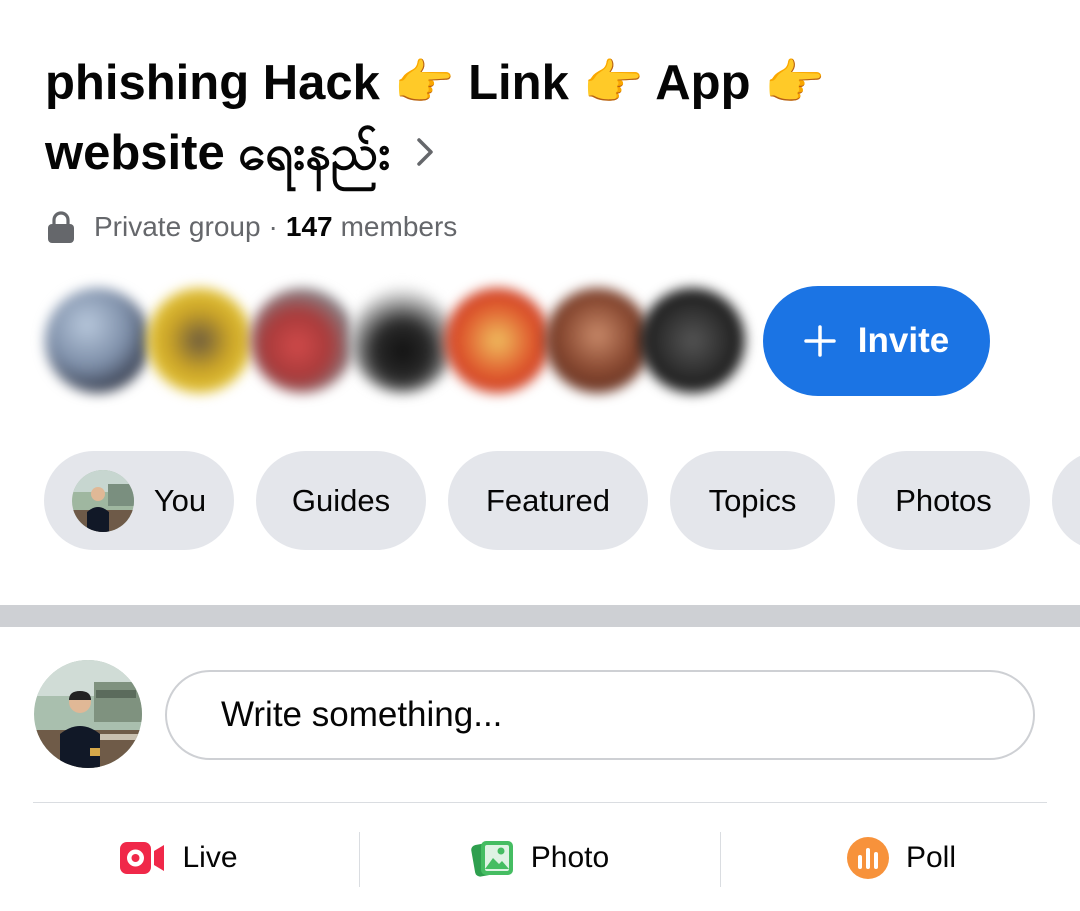 This screenshot has height=911, width=1080. I want to click on member-avatars, so click(395, 342).